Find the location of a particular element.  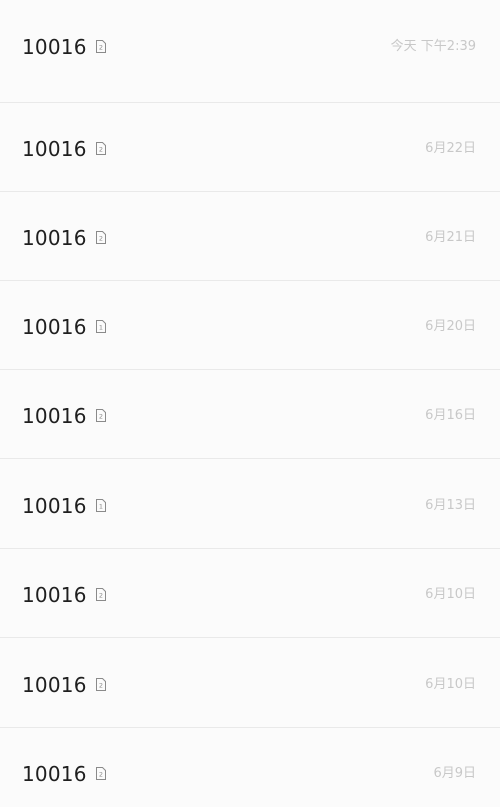

message-date: 6月21日 is located at coordinates (450, 237).